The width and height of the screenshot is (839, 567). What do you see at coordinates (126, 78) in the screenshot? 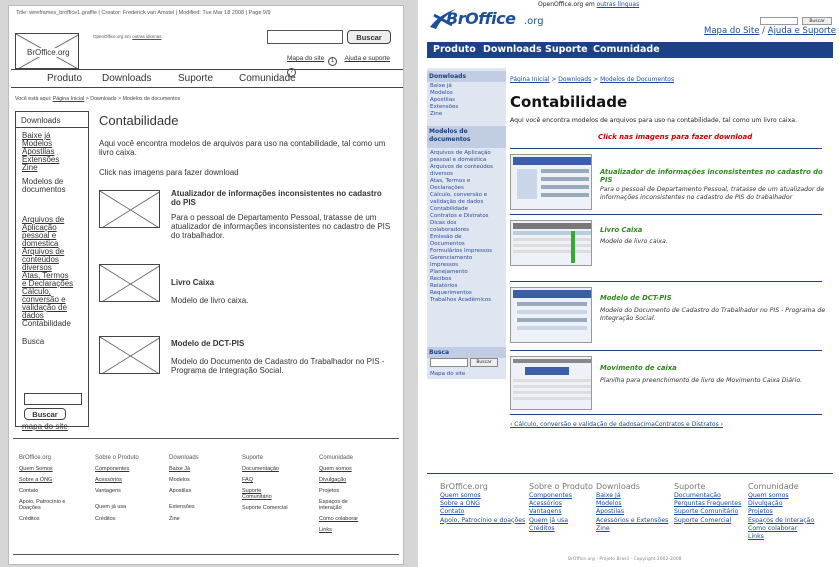
I see `wf-nav-downloads: Downloads` at bounding box center [126, 78].